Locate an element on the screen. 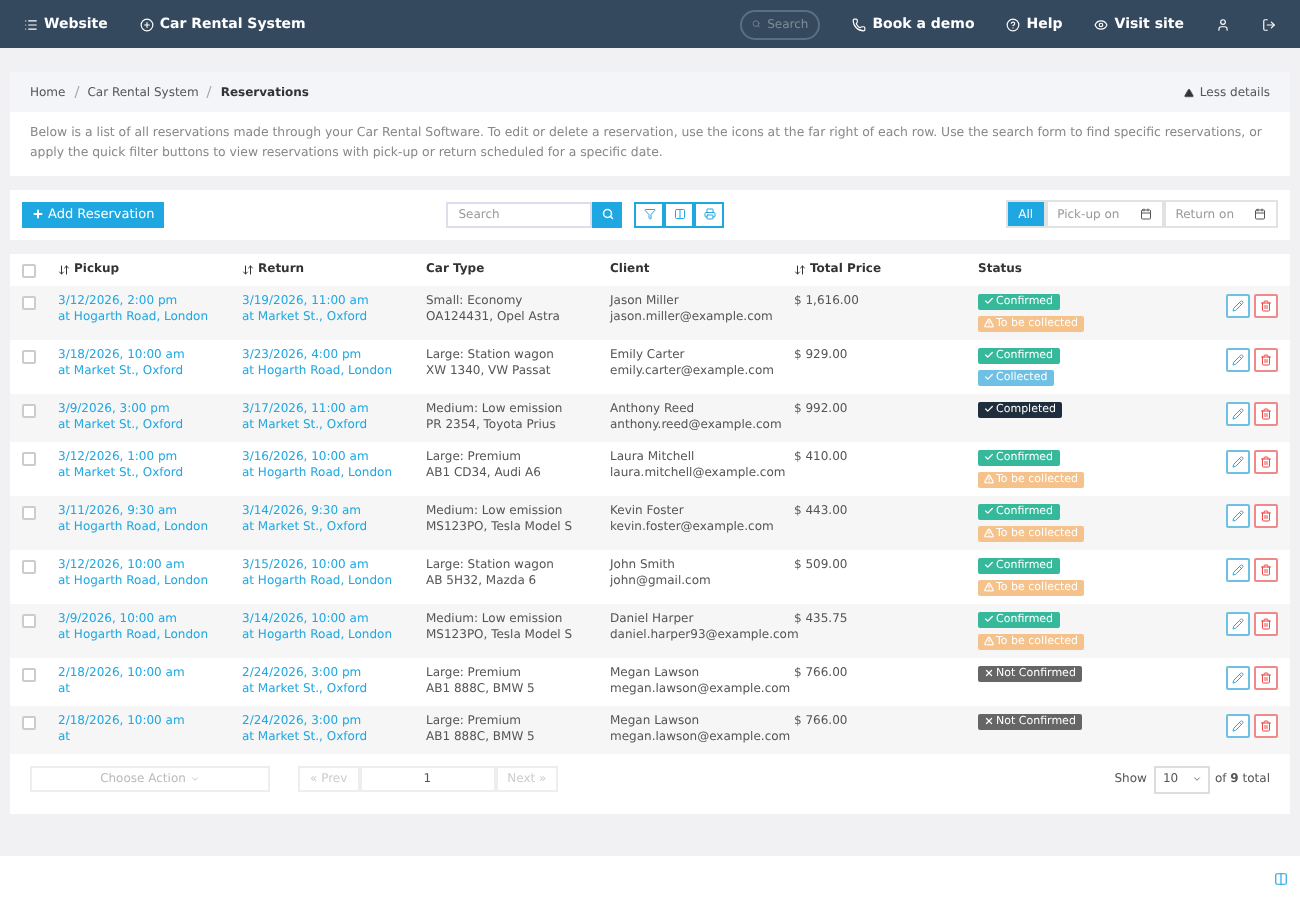 This screenshot has height=900, width=1300. columns-icon is located at coordinates (679, 214).